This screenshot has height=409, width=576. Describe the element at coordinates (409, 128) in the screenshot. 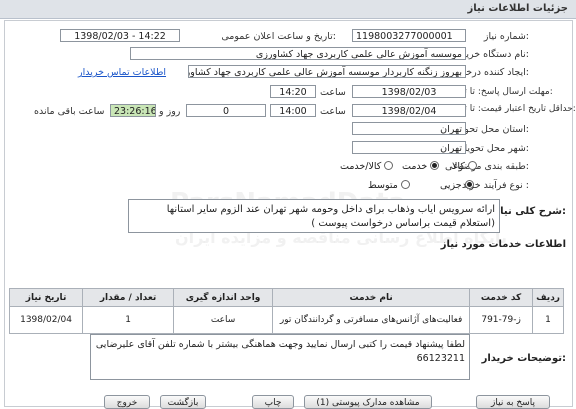

I see `province-field: تهران` at that location.